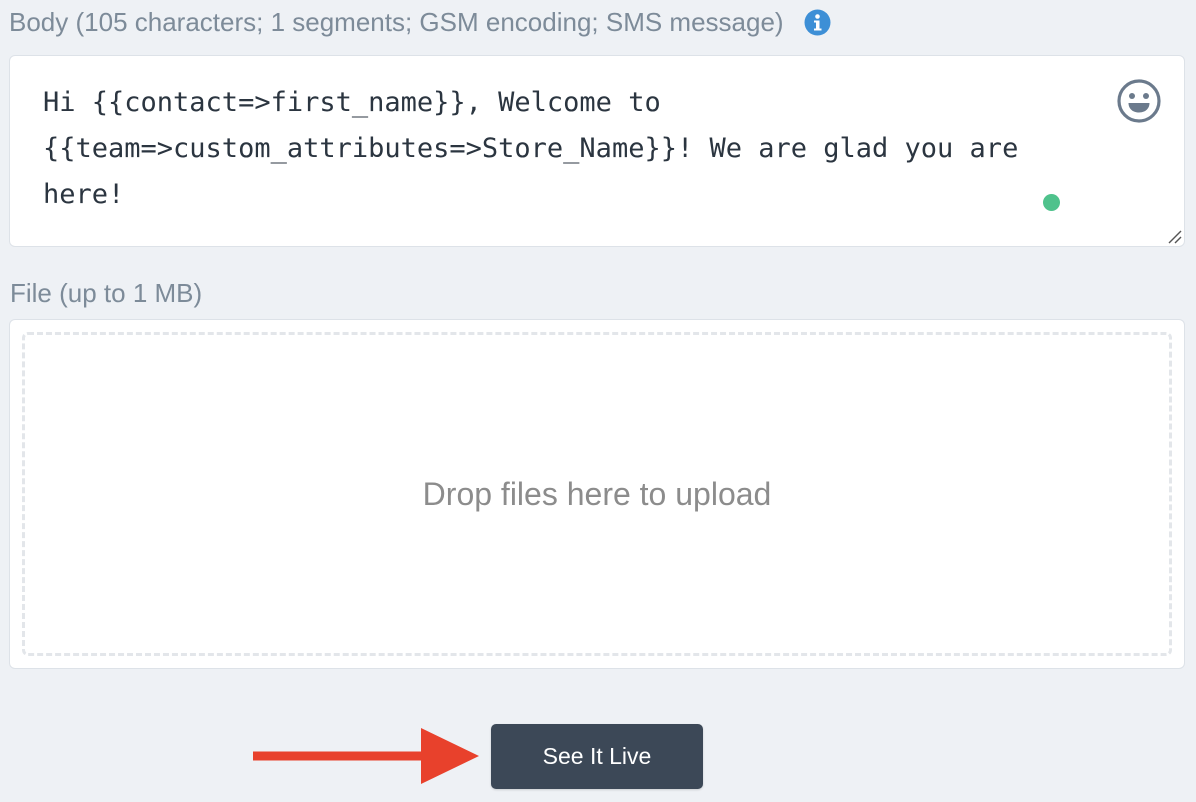 This screenshot has width=1196, height=802. What do you see at coordinates (1174, 236) in the screenshot?
I see `resize-handle-icon` at bounding box center [1174, 236].